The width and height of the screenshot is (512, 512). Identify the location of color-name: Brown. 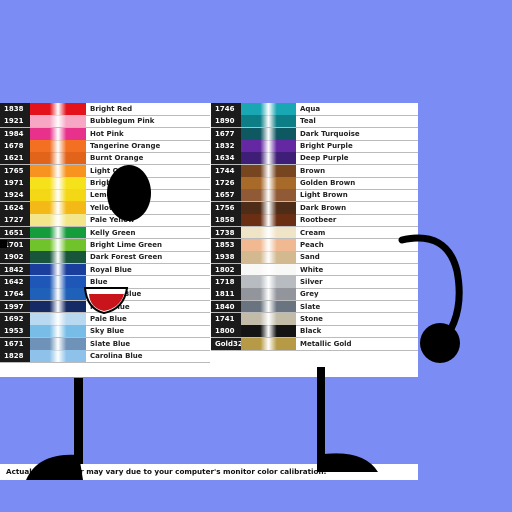
(313, 170).